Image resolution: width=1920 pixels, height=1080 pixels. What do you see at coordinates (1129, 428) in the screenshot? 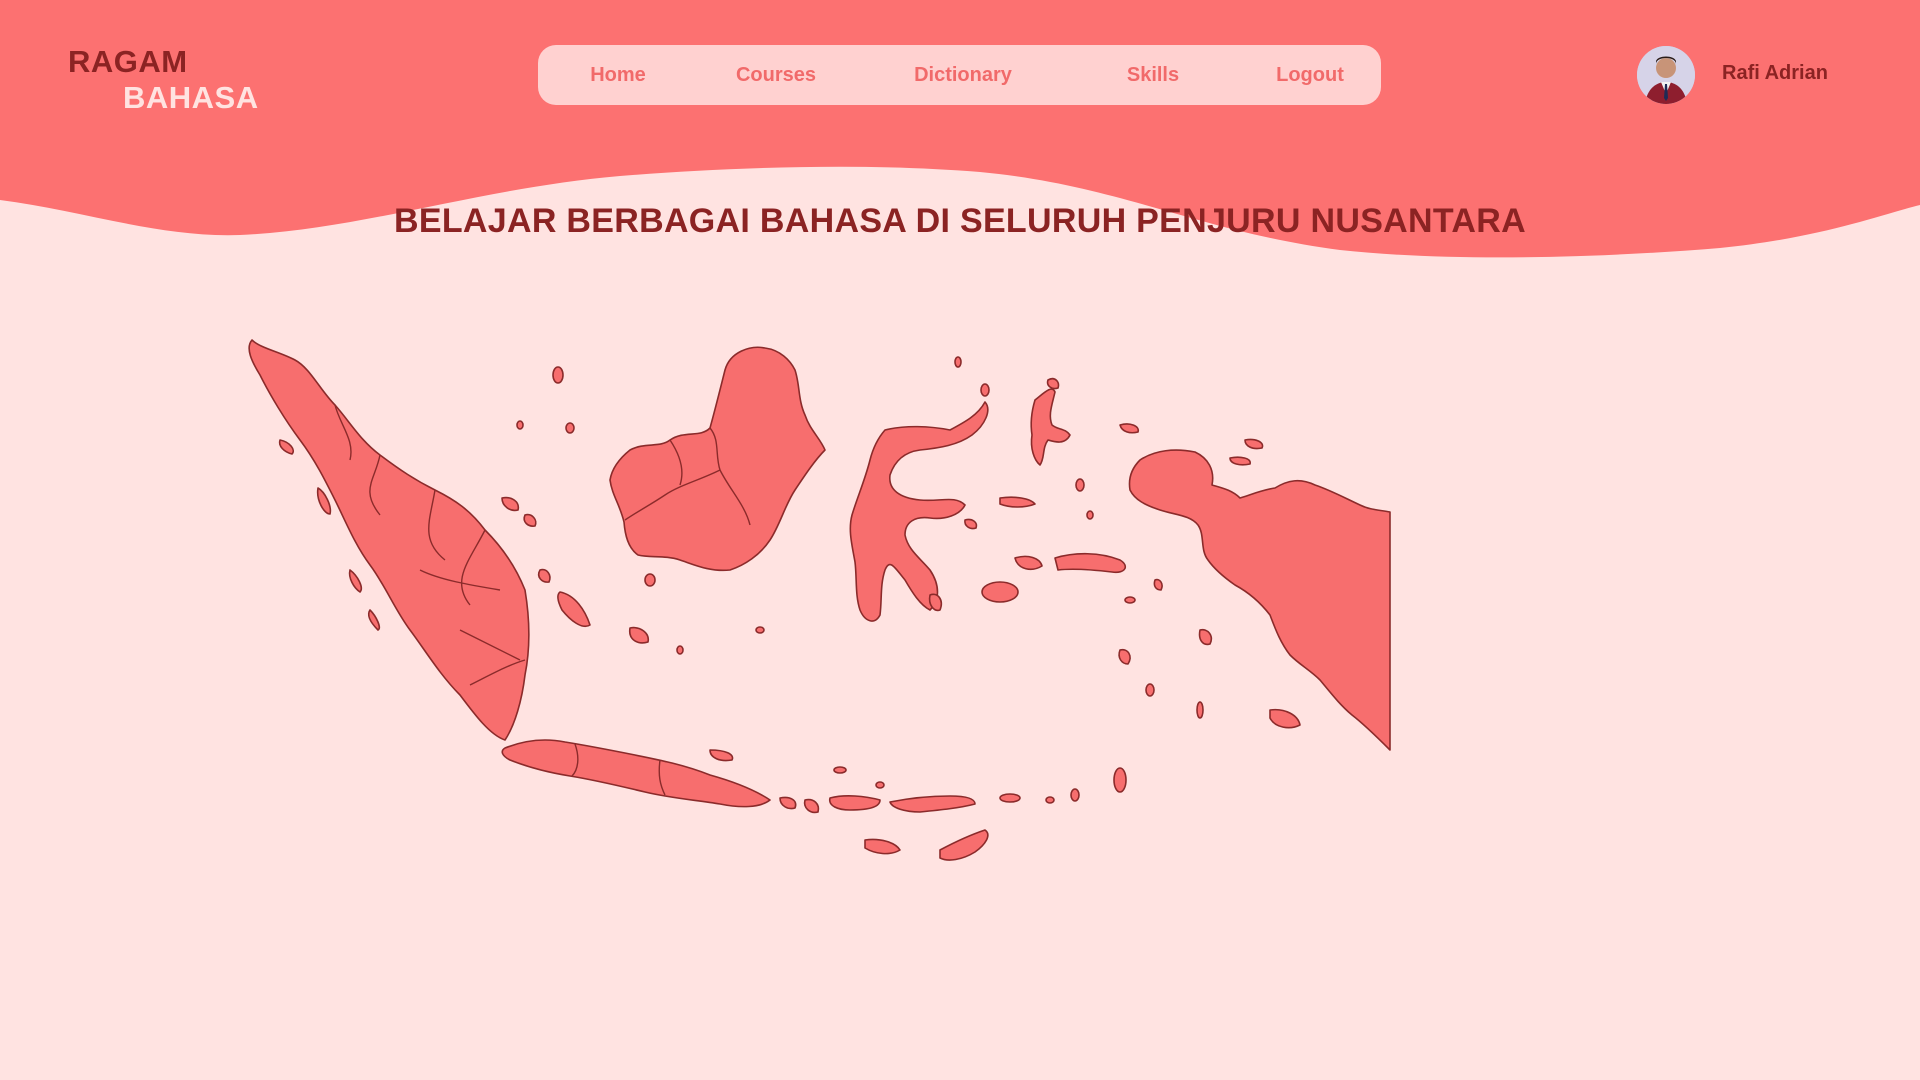
I see `island-waigeo` at bounding box center [1129, 428].